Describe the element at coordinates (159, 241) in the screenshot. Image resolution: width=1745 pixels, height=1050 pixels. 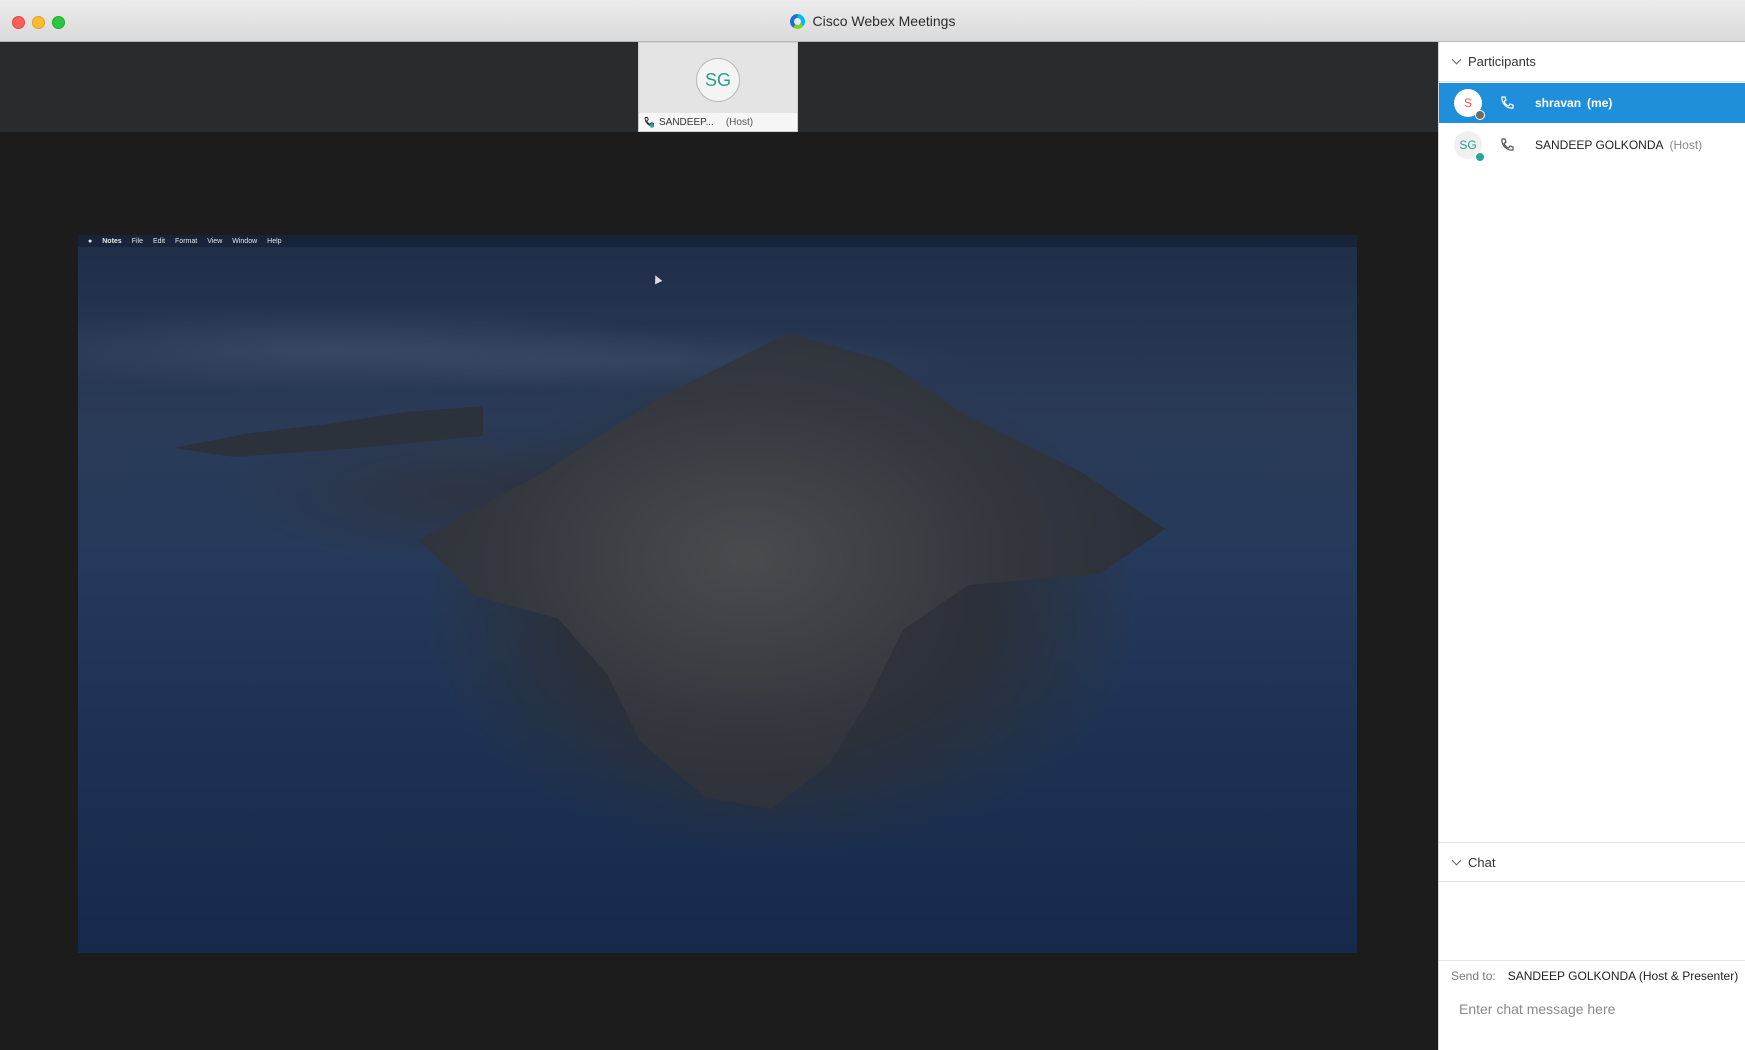
I see `shared-menubar-item: Edit` at that location.